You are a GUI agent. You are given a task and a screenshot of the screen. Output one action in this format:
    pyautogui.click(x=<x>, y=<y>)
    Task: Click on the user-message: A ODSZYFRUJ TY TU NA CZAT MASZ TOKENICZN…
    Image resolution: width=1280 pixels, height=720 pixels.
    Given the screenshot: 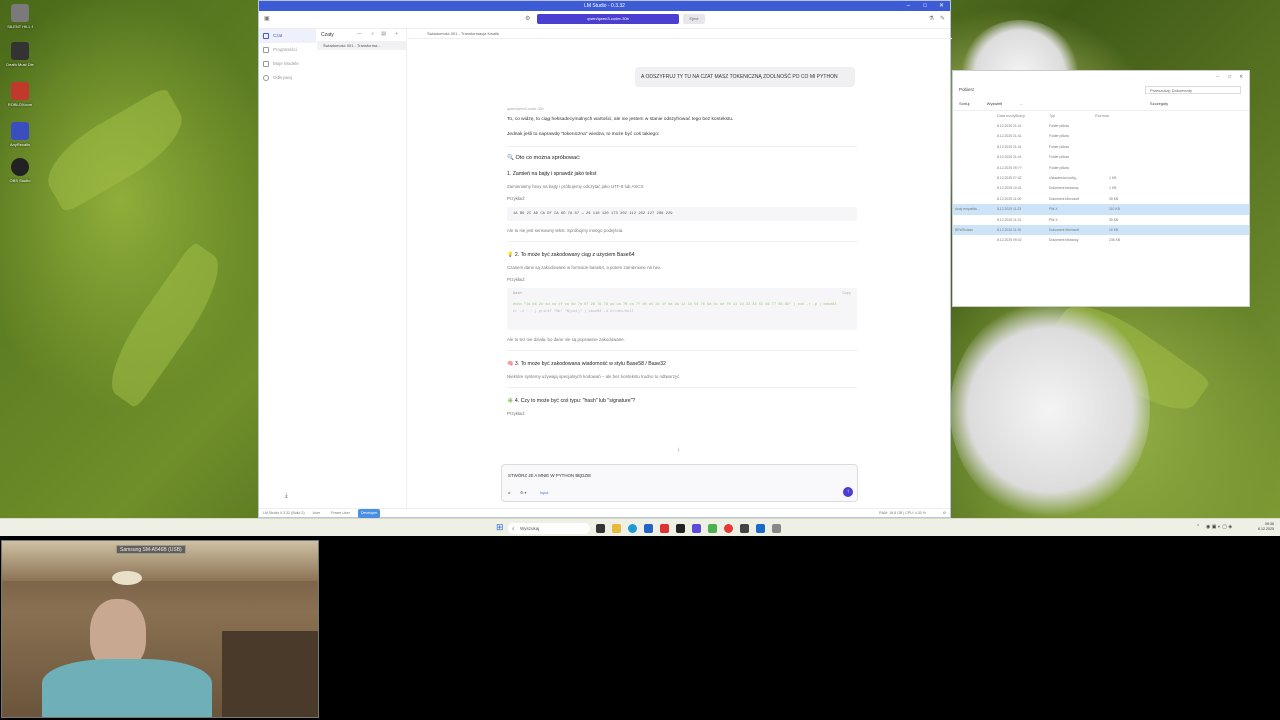 What is the action you would take?
    pyautogui.click(x=745, y=77)
    